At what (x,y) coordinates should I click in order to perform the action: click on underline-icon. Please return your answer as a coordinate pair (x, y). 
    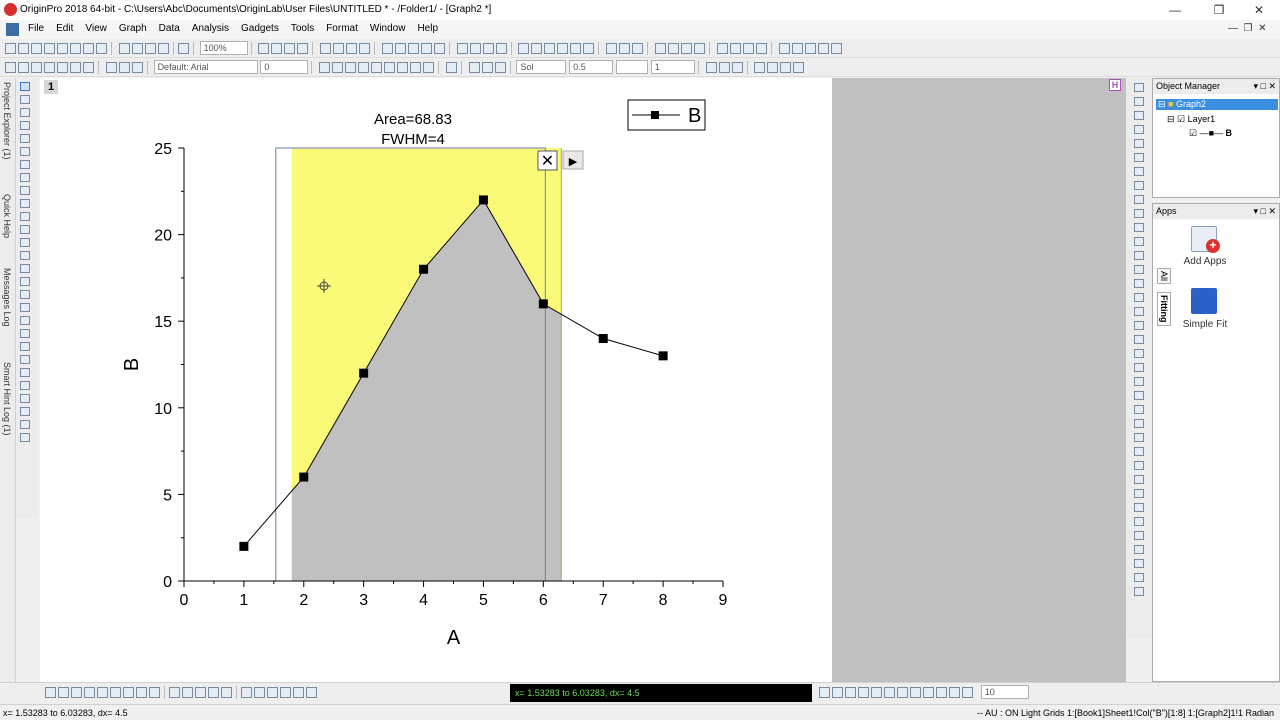
    Looking at the image, I should click on (351, 67).